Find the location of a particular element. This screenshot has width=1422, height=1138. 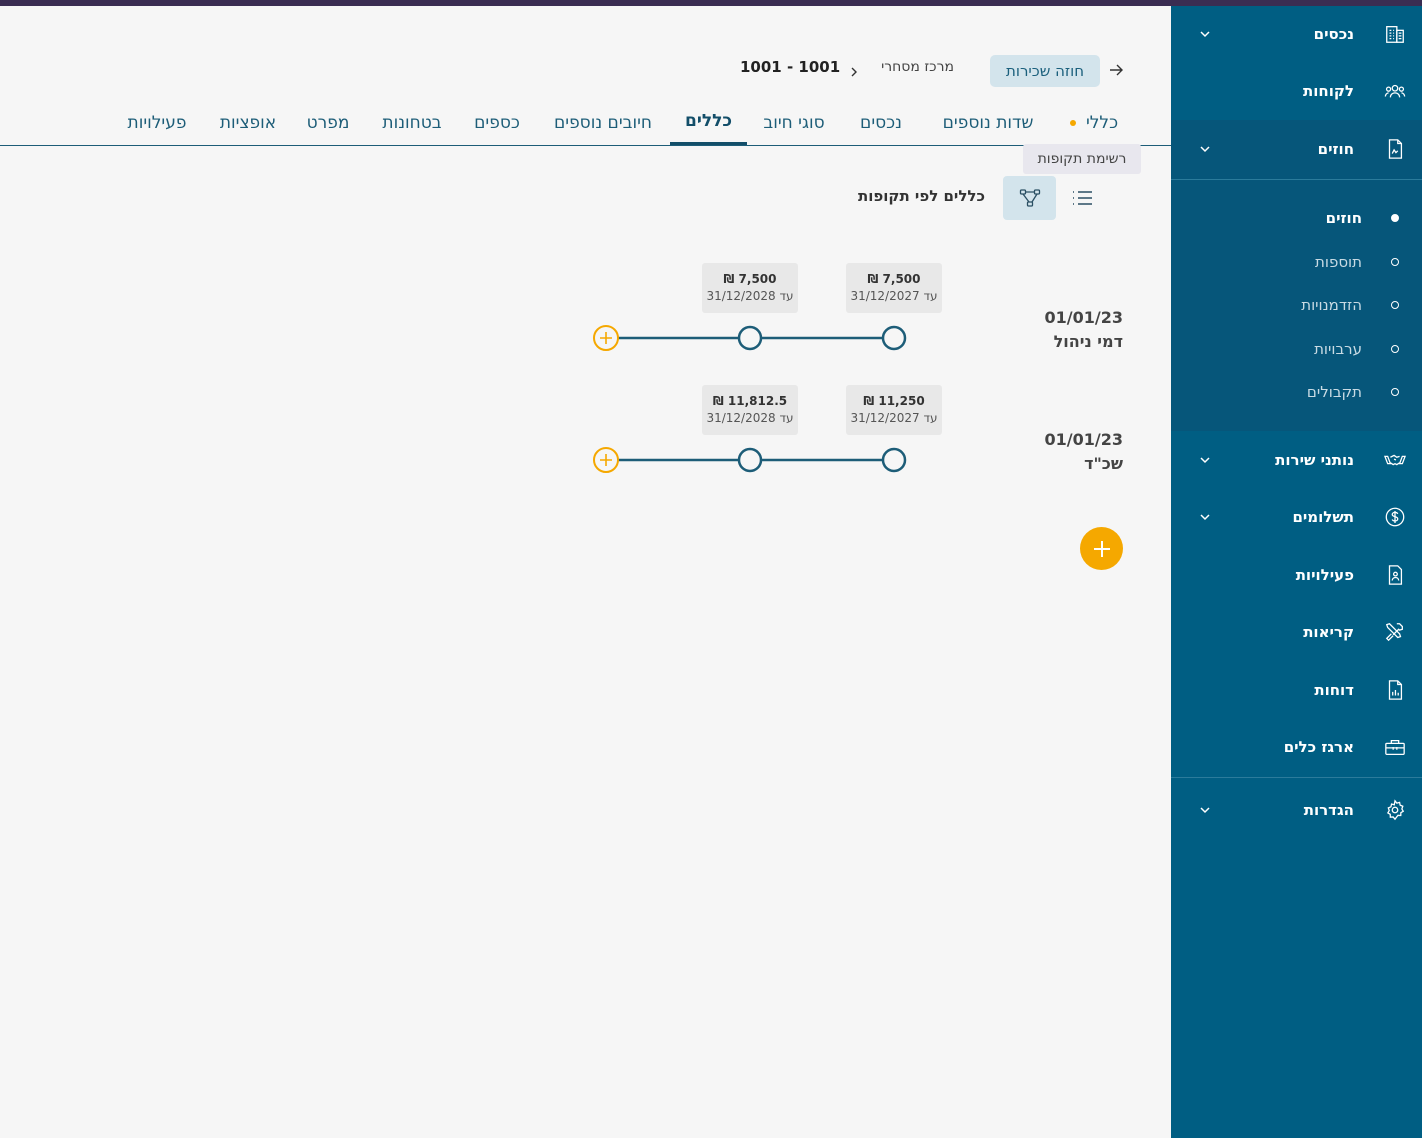

sidebar-item-reports: דוחות is located at coordinates (1296, 690).